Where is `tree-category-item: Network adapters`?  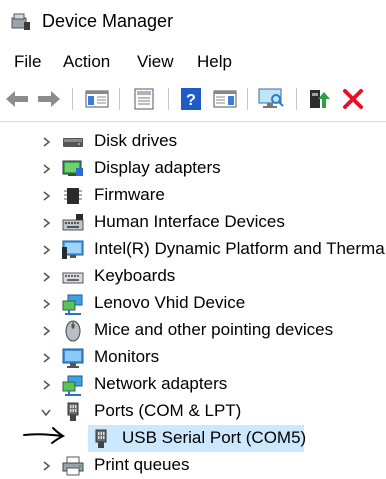
tree-category-item: Network adapters is located at coordinates (193, 384).